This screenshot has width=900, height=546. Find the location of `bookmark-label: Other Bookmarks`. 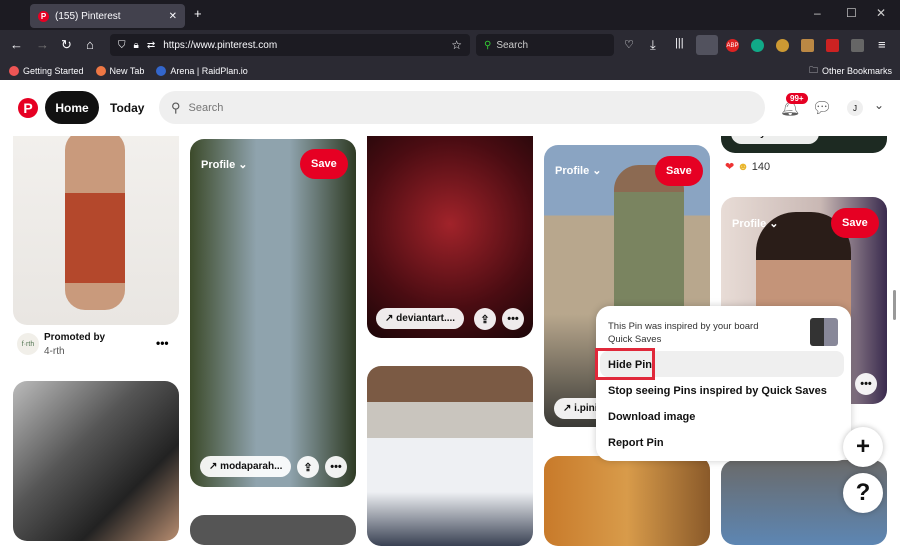

bookmark-label: Other Bookmarks is located at coordinates (856, 70).